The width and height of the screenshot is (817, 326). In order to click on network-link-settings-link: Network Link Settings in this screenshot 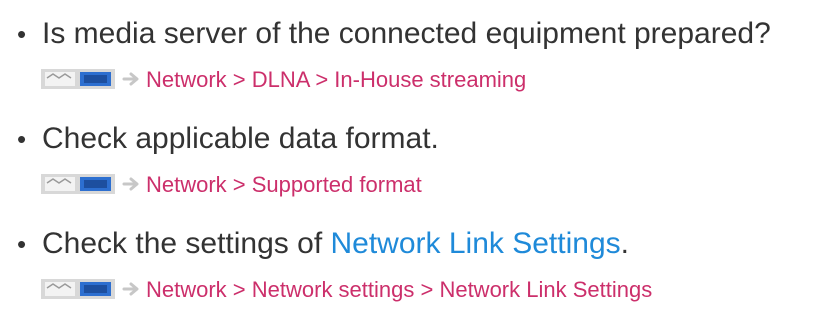, I will do `click(476, 243)`.